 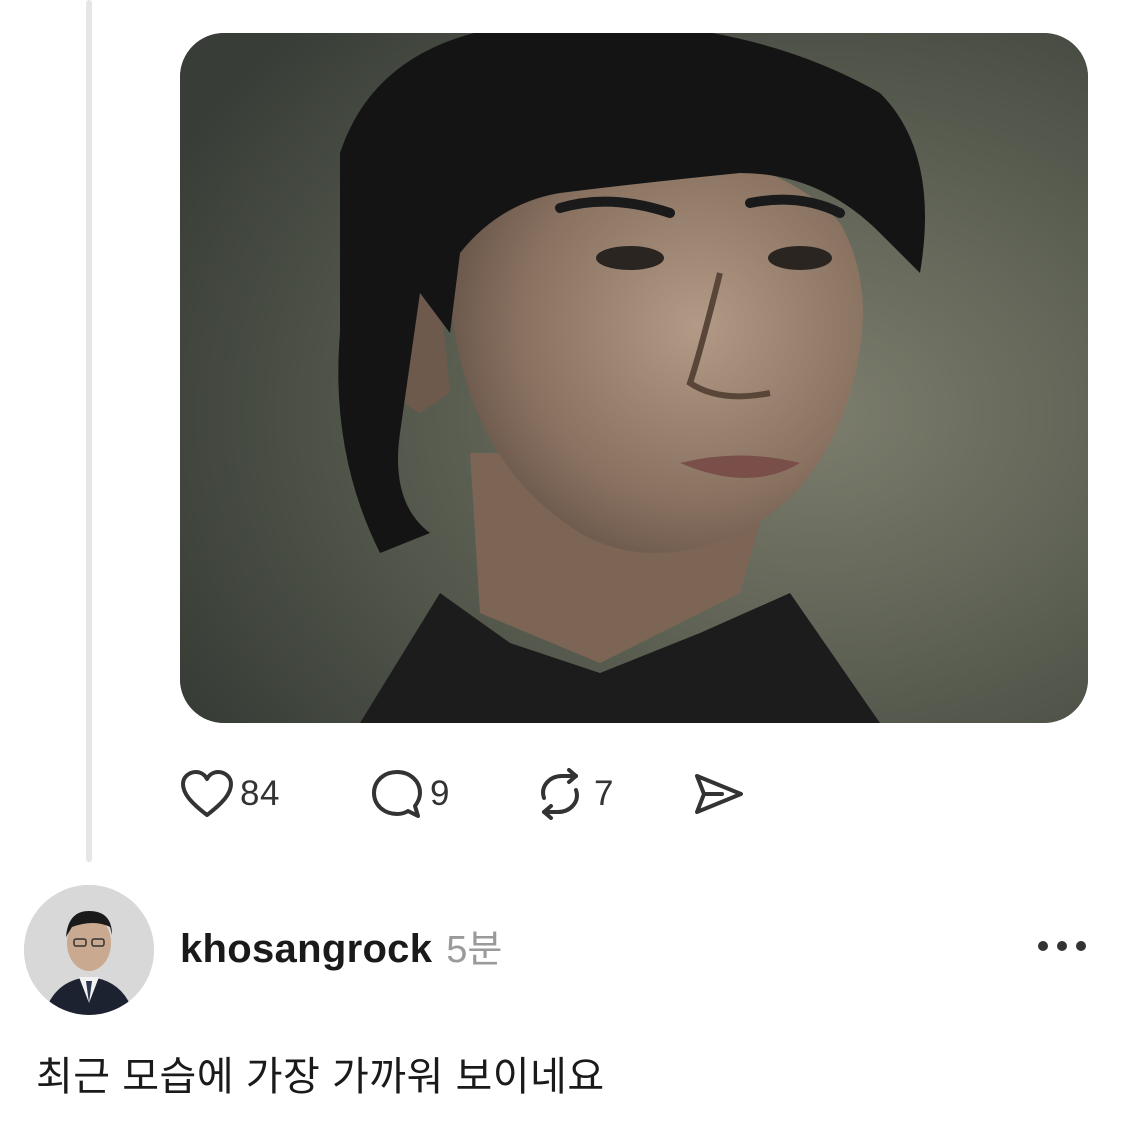 What do you see at coordinates (451, 794) in the screenshot?
I see `comment-button: 9` at bounding box center [451, 794].